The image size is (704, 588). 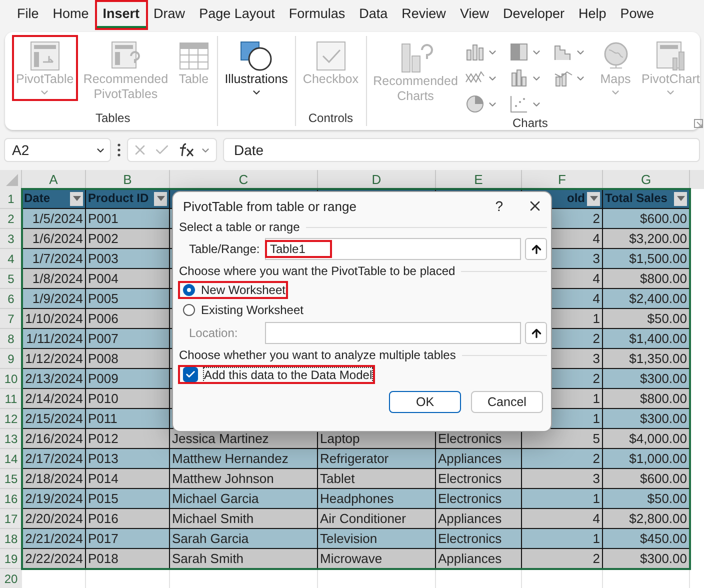 I want to click on column-header: D, so click(x=377, y=179).